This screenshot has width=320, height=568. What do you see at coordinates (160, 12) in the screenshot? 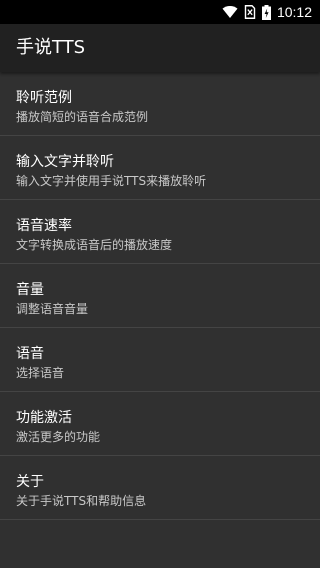
I see `status-bar: 10:12` at bounding box center [160, 12].